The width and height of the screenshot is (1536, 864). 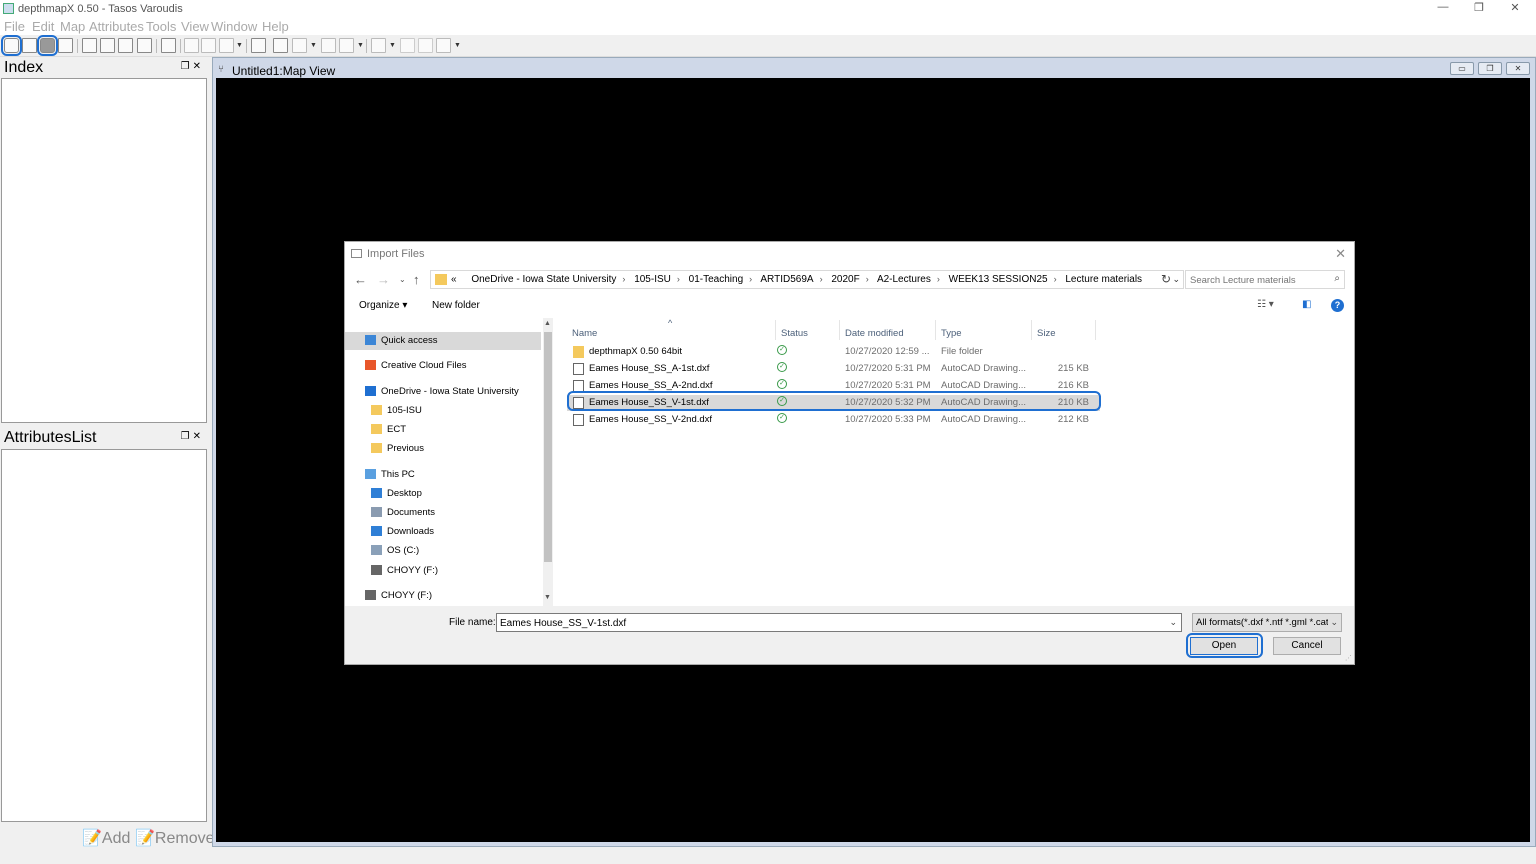 What do you see at coordinates (116, 26) in the screenshot?
I see `menu-attributes: Attributes` at bounding box center [116, 26].